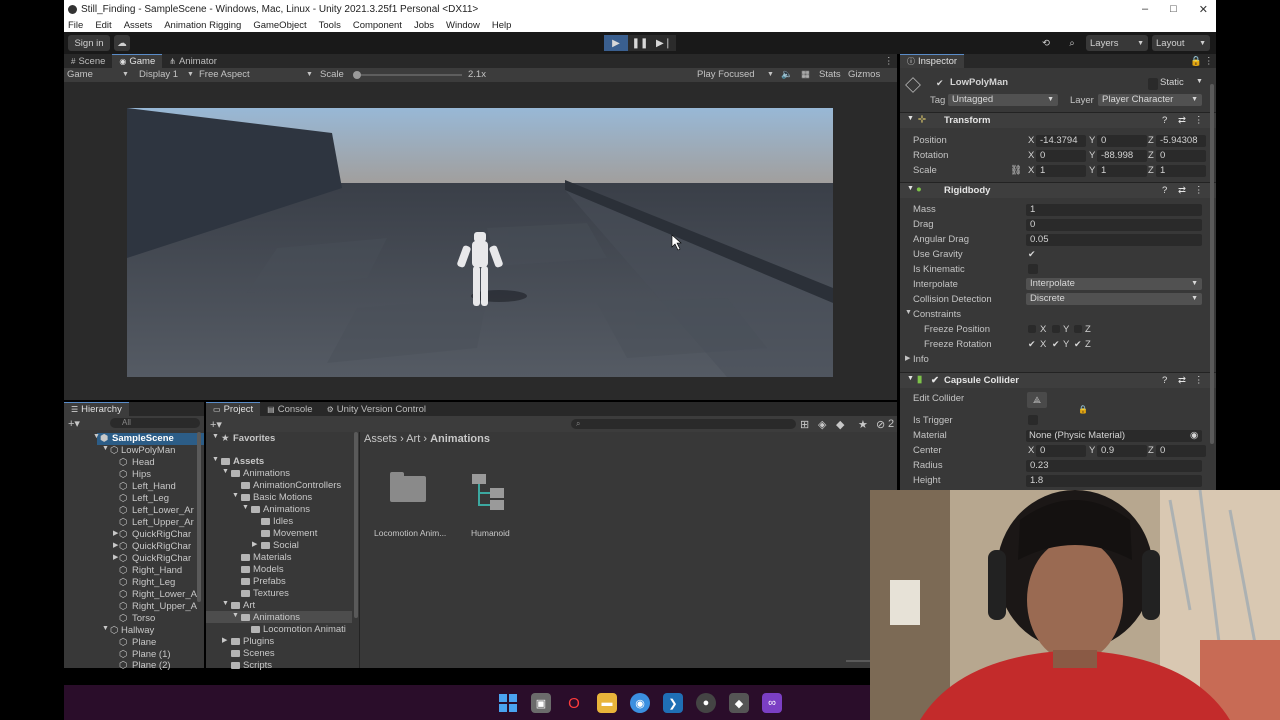 Image resolution: width=1280 pixels, height=720 pixels. I want to click on rigidbody-header: ▼ ● Rigidbody ? ⇄ ⋮, so click(1058, 190).